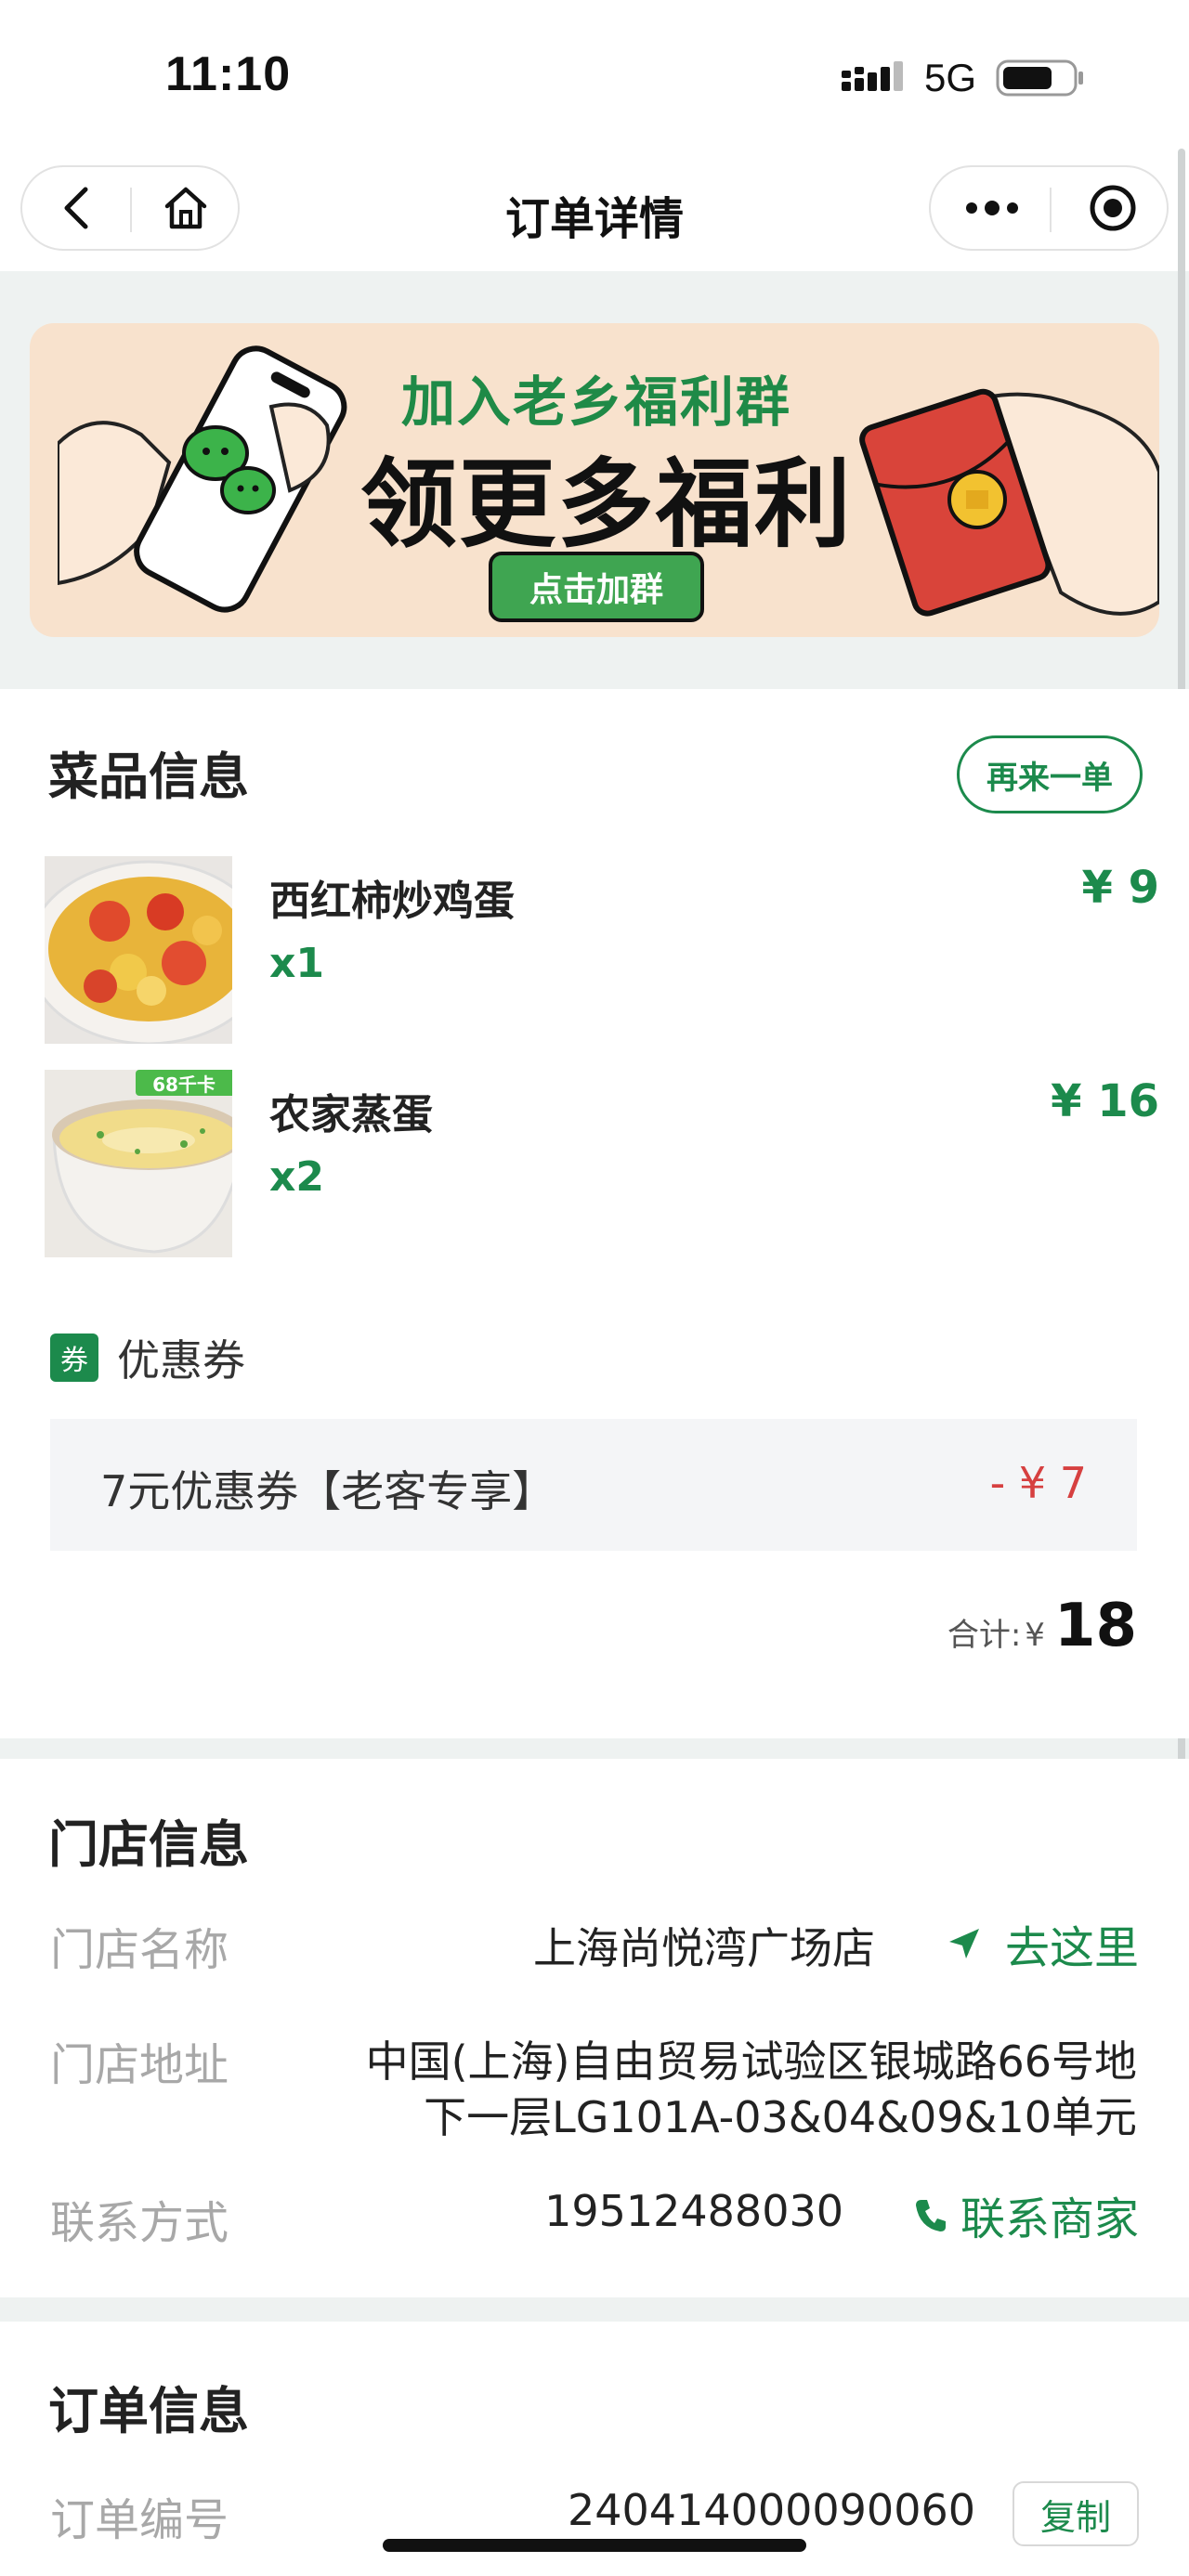  I want to click on network-type: 5G, so click(950, 78).